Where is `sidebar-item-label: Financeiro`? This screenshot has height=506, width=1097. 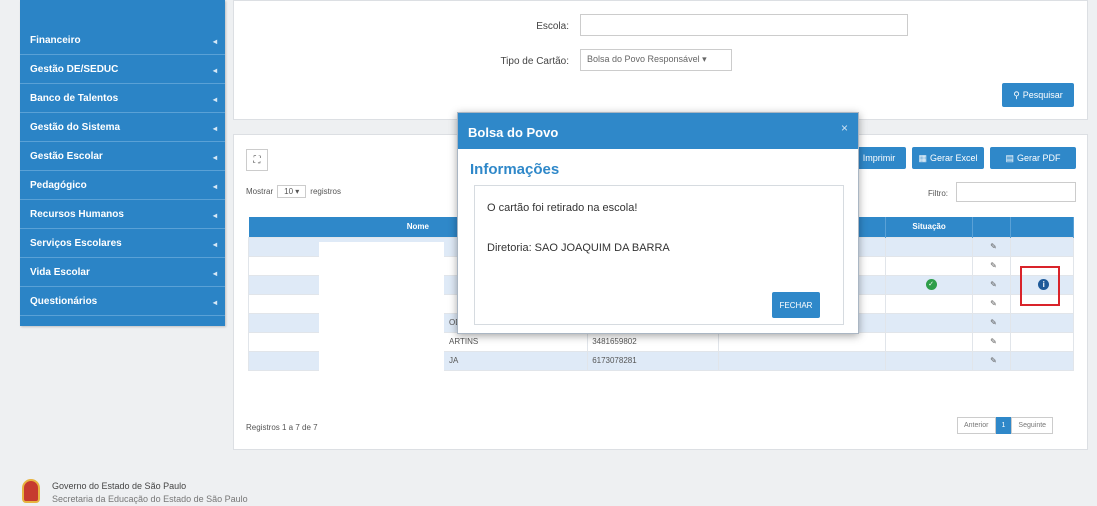 sidebar-item-label: Financeiro is located at coordinates (55, 40).